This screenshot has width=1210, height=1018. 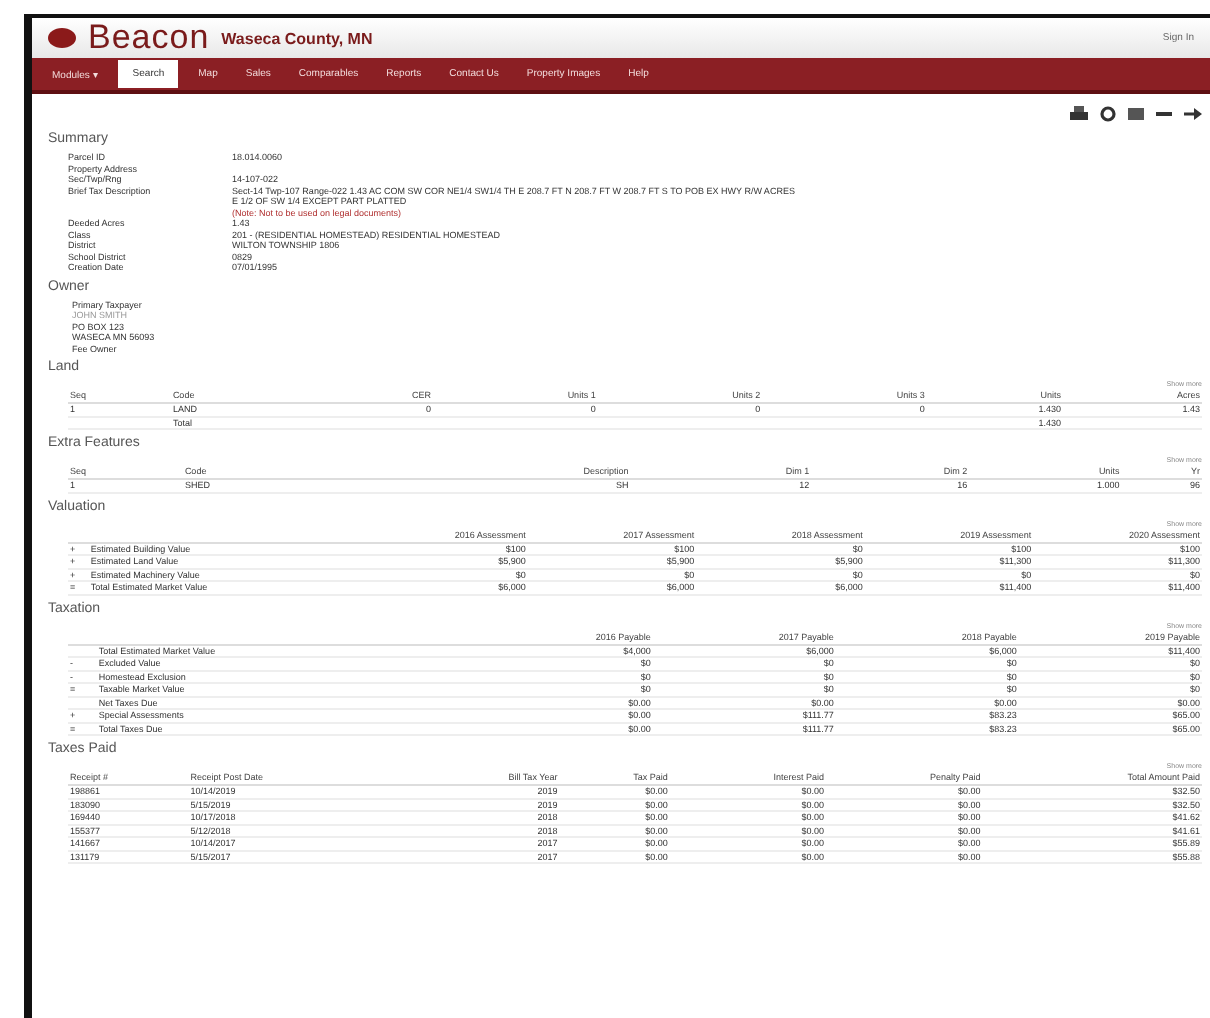 What do you see at coordinates (62, 38) in the screenshot?
I see `logo-icon` at bounding box center [62, 38].